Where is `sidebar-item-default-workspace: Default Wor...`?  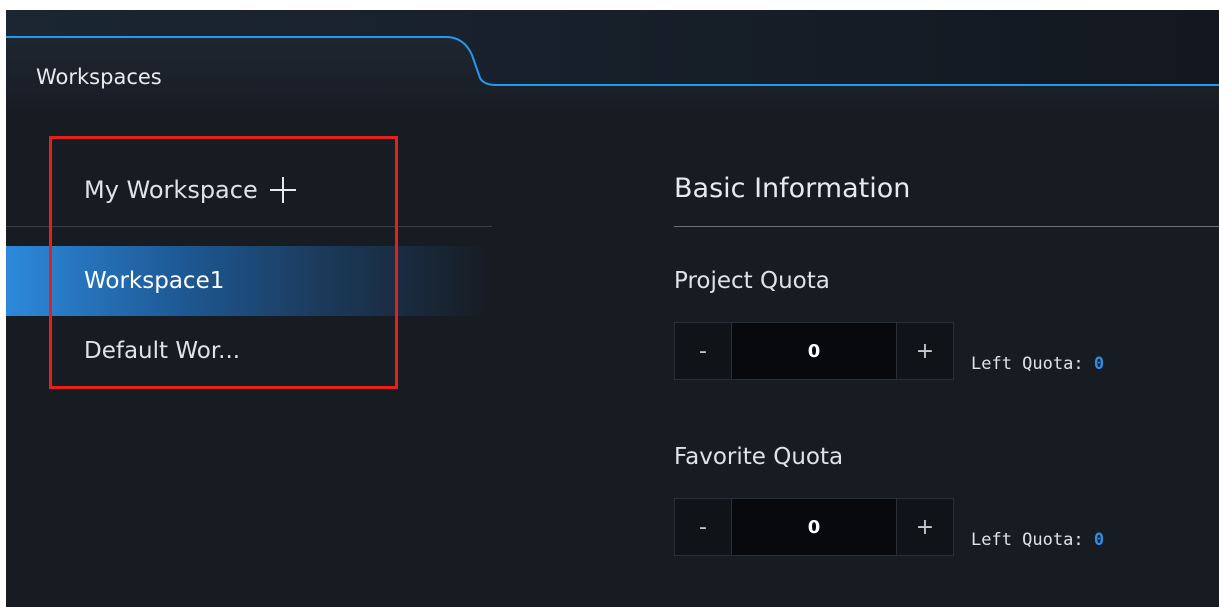 sidebar-item-default-workspace: Default Wor... is located at coordinates (249, 351).